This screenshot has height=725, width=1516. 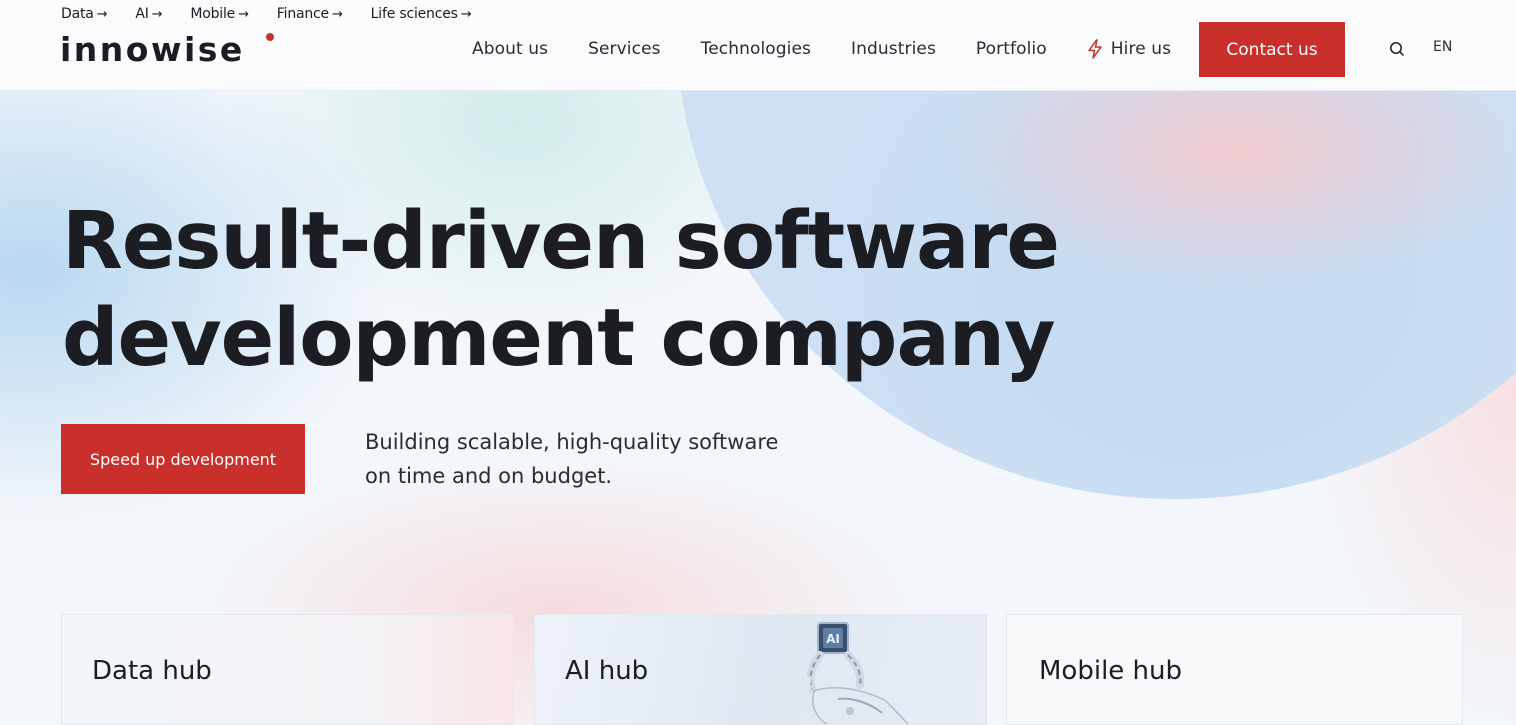 I want to click on quick-link-life-sciences: Life sciences →, so click(x=421, y=14).